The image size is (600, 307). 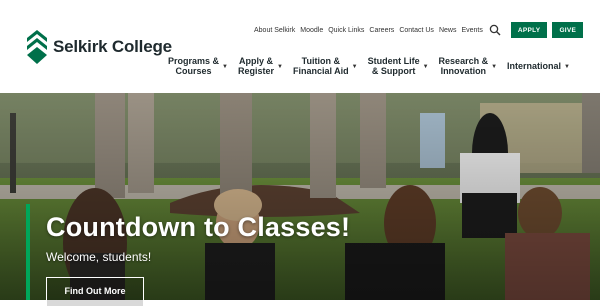 What do you see at coordinates (393, 66) in the screenshot?
I see `nav-label: Student Life & Support` at bounding box center [393, 66].